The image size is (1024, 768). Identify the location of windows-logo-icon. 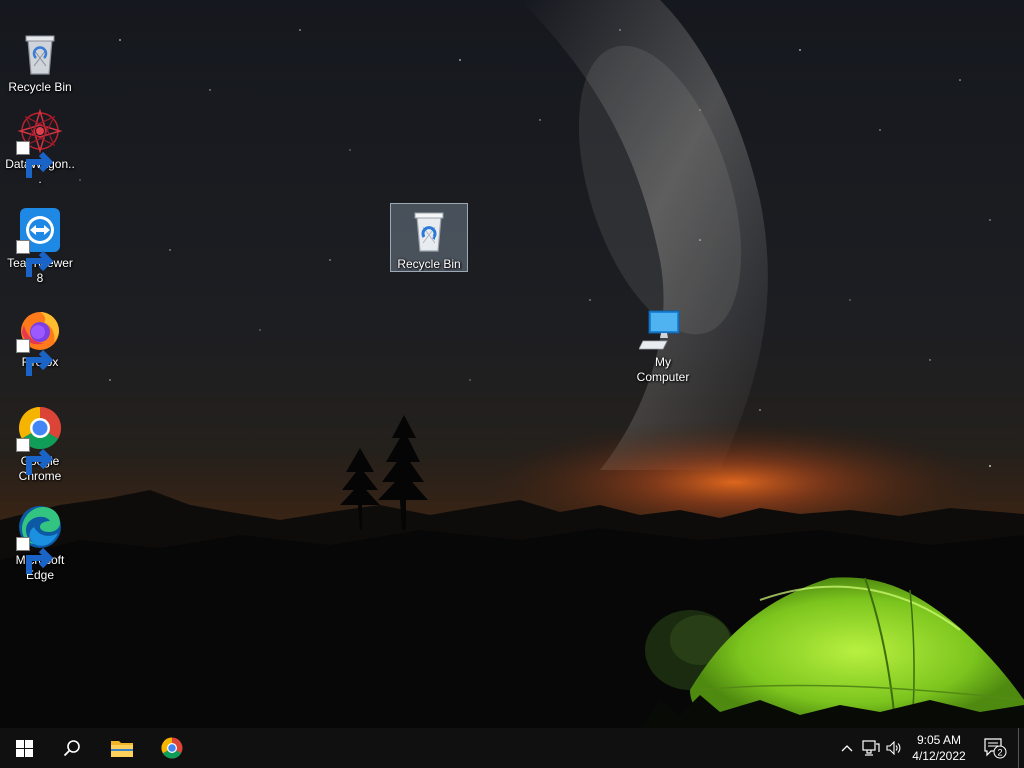
(24, 748).